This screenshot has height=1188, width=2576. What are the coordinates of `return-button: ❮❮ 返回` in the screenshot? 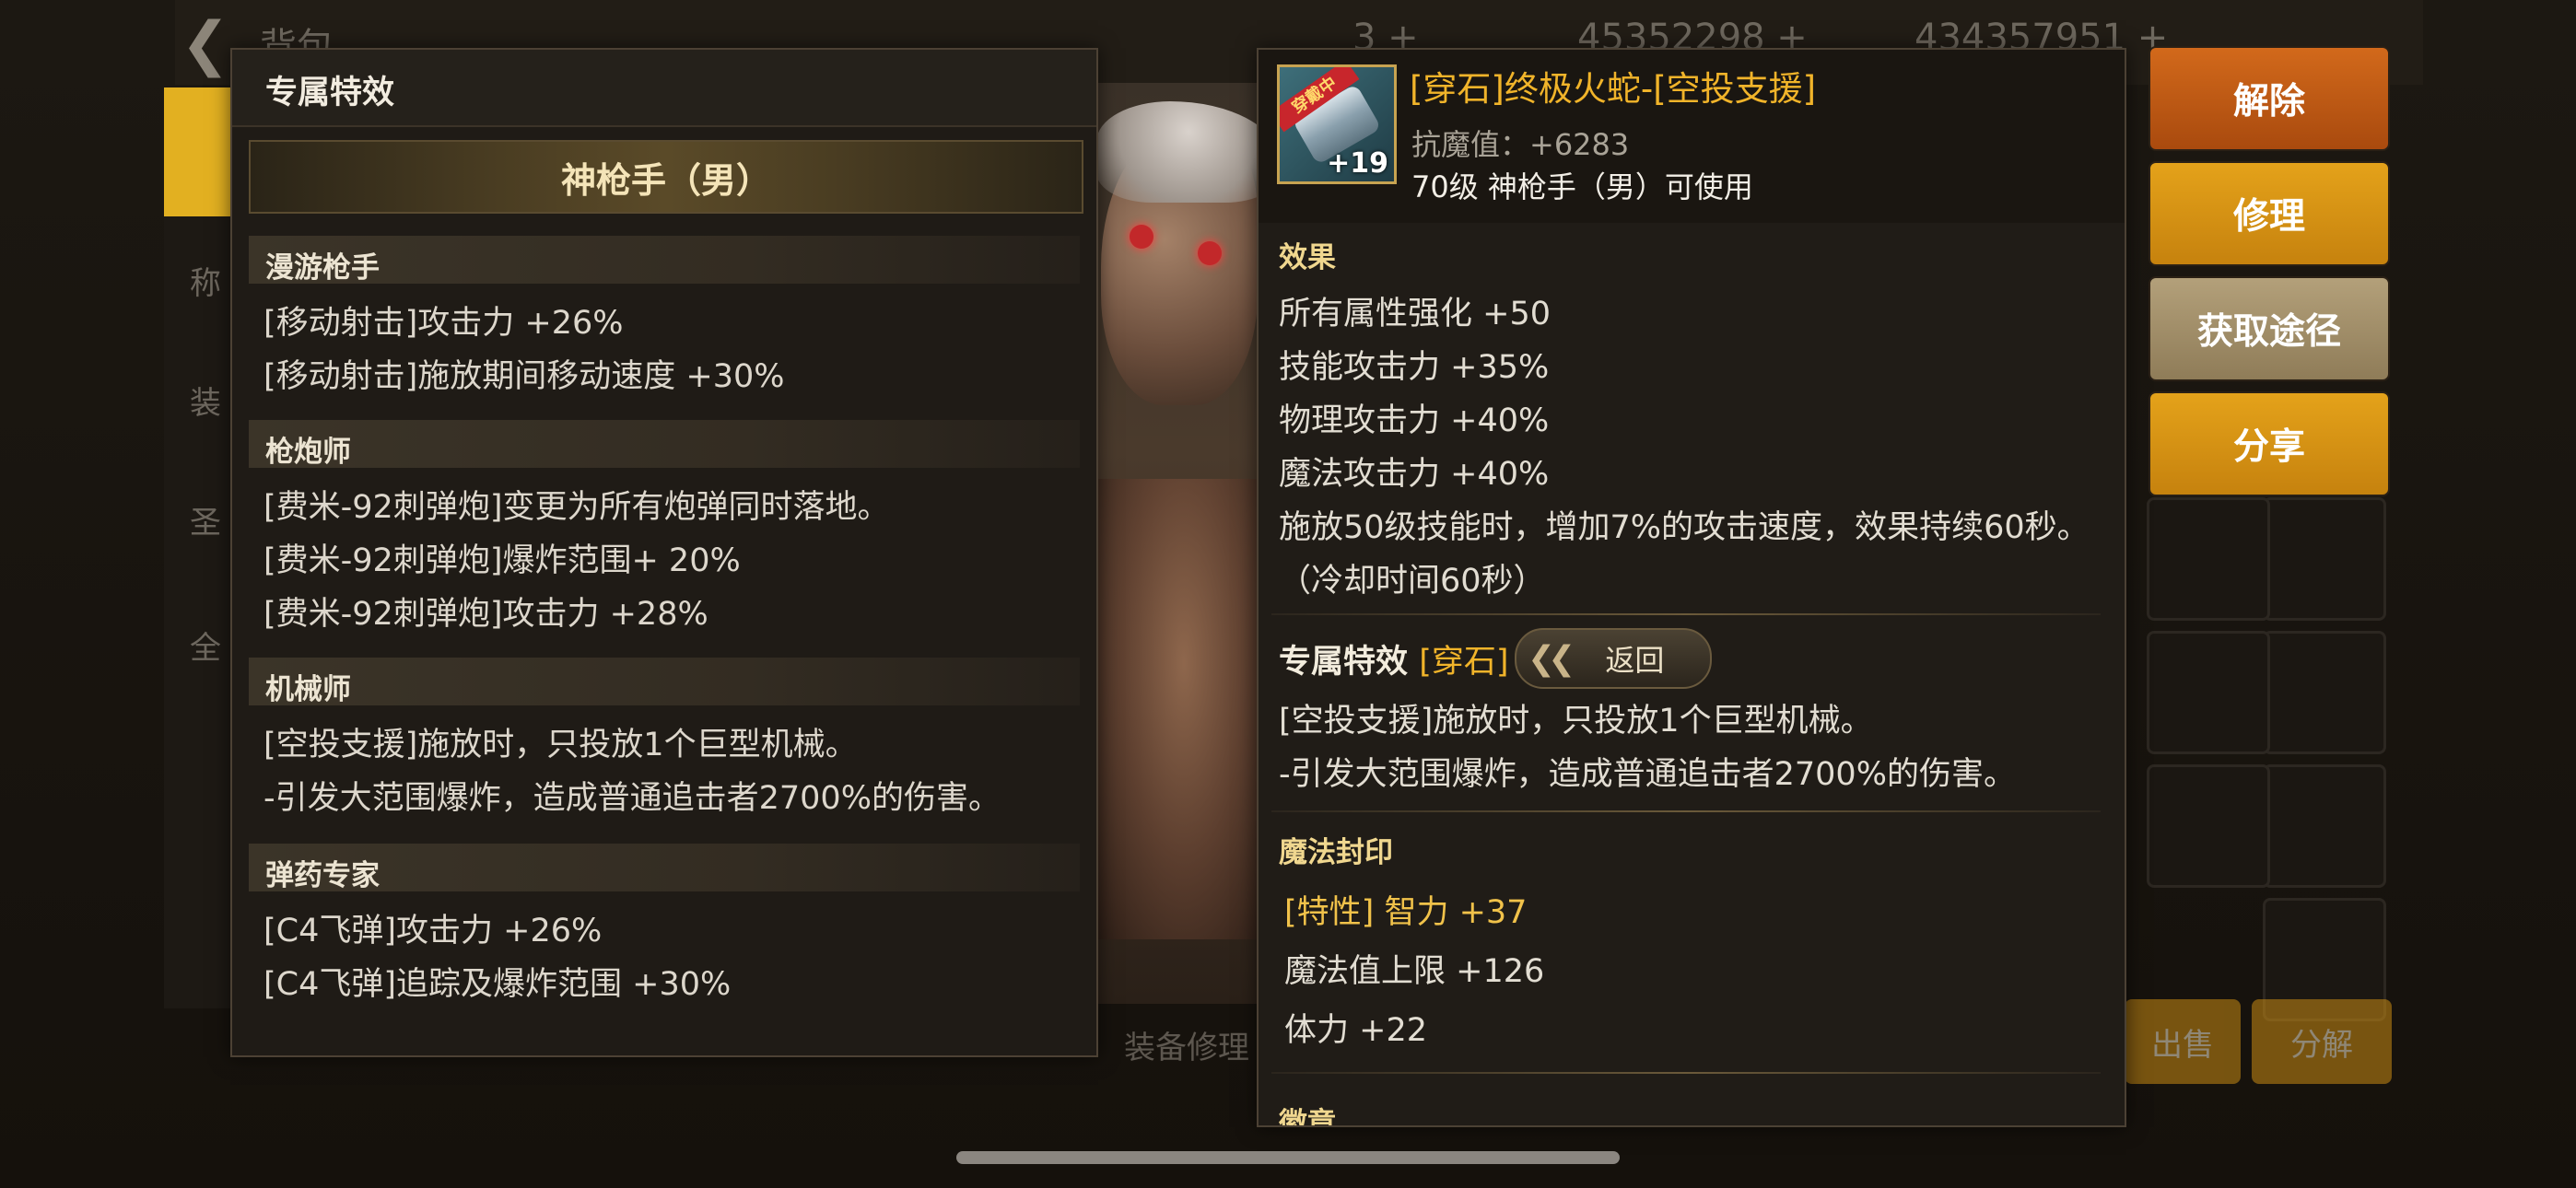 It's located at (1613, 658).